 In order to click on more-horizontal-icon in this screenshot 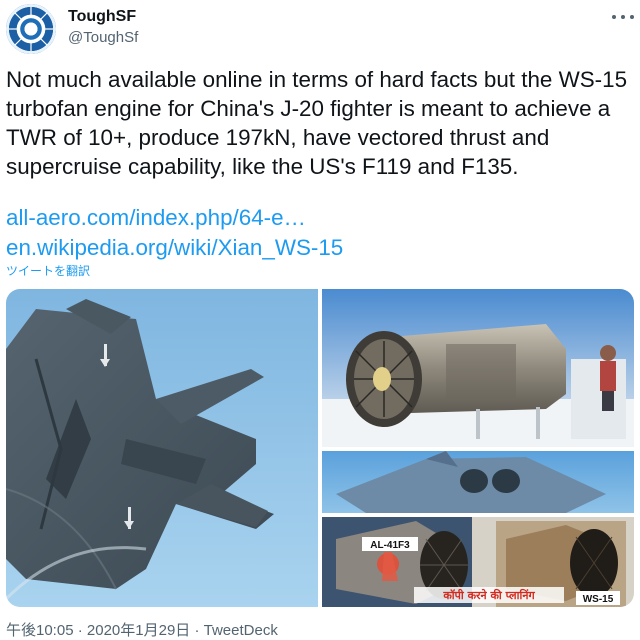, I will do `click(623, 17)`.